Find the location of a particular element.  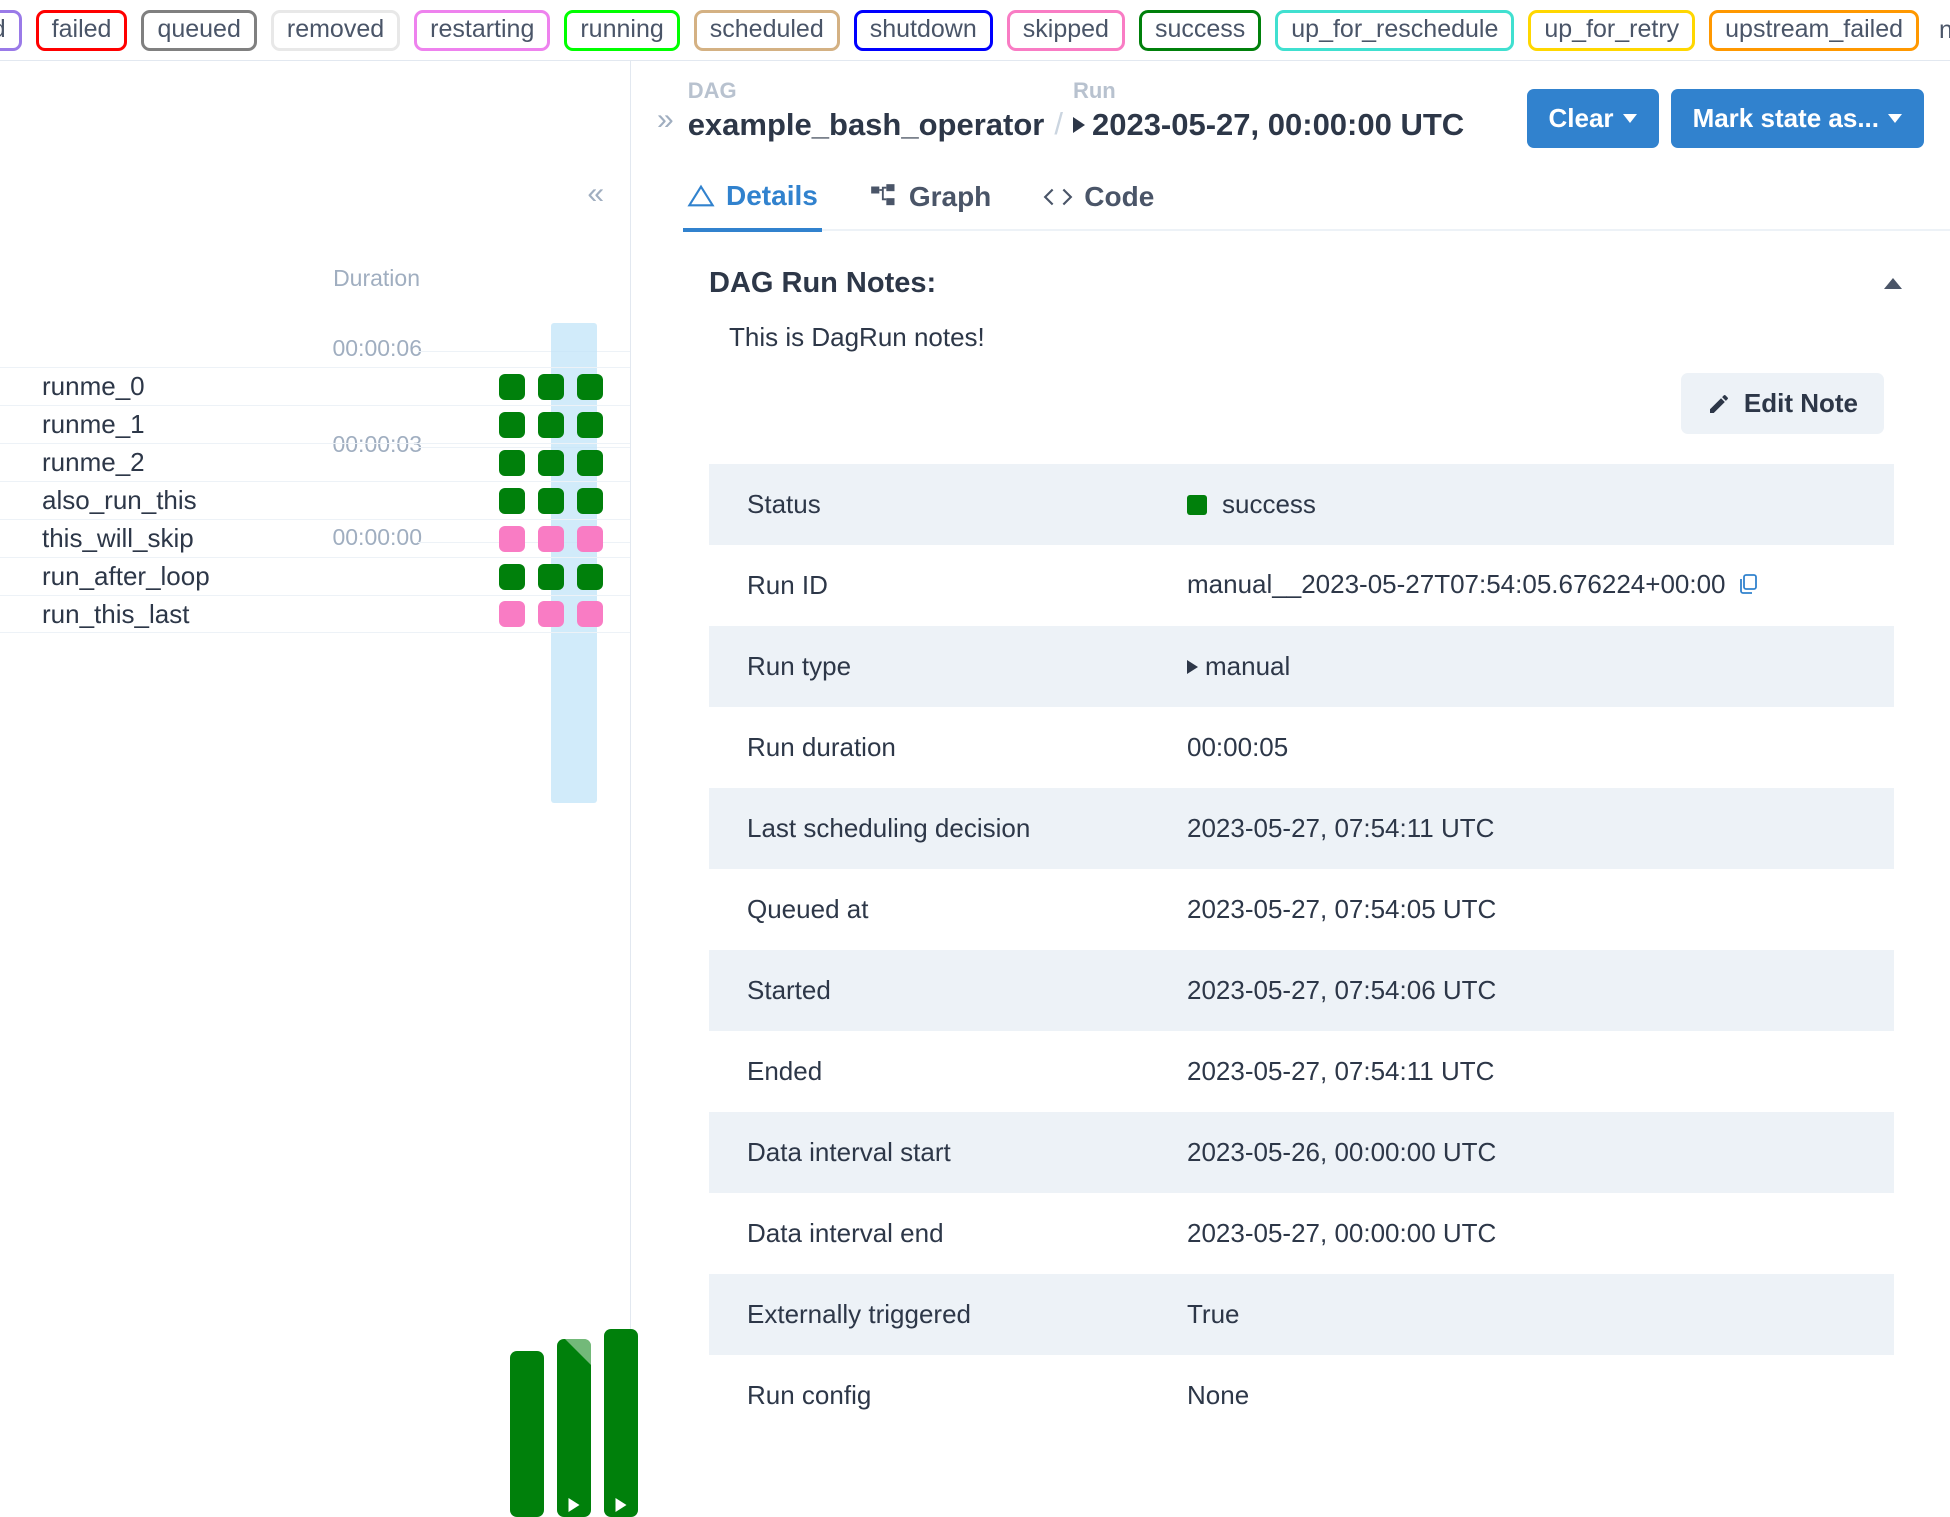

legend-badge-no-status: no_status is located at coordinates (1941, 30).